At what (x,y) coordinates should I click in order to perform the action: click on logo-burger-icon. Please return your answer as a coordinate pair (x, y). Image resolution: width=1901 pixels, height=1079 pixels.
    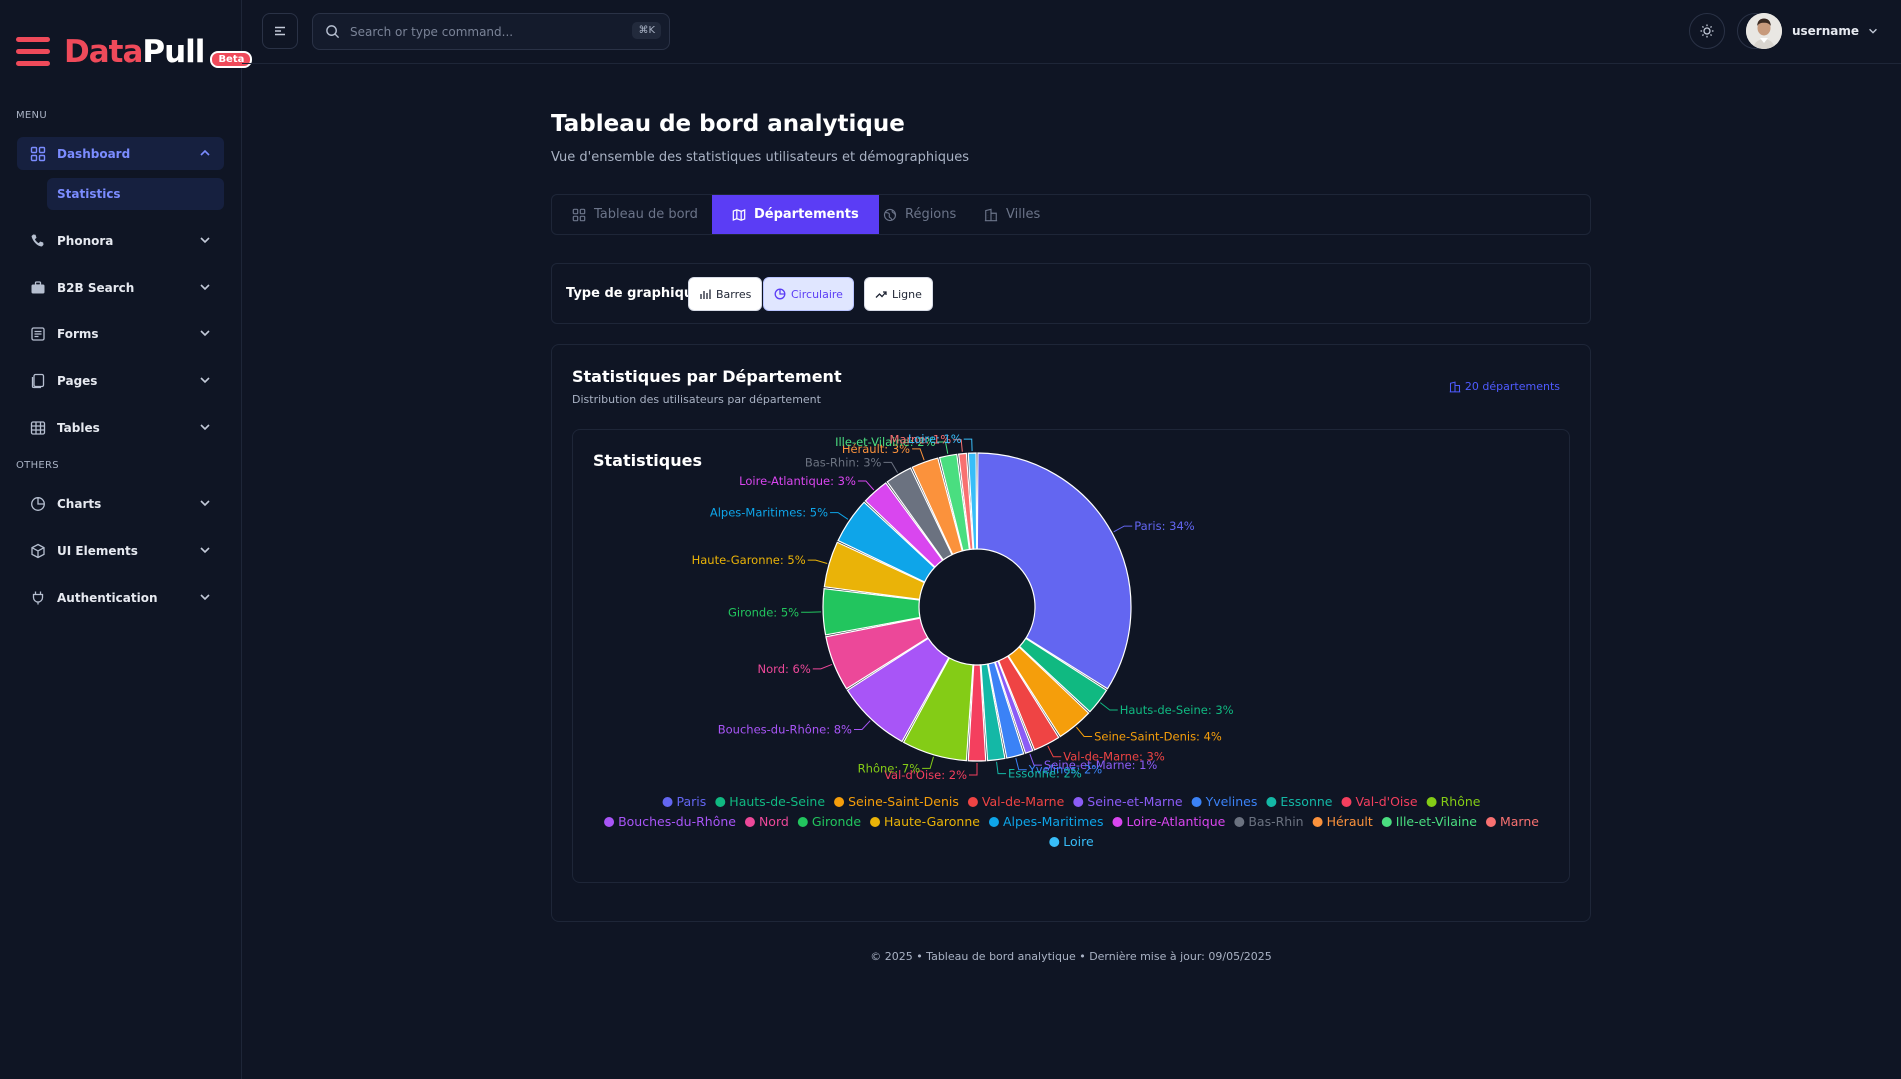
    Looking at the image, I should click on (33, 52).